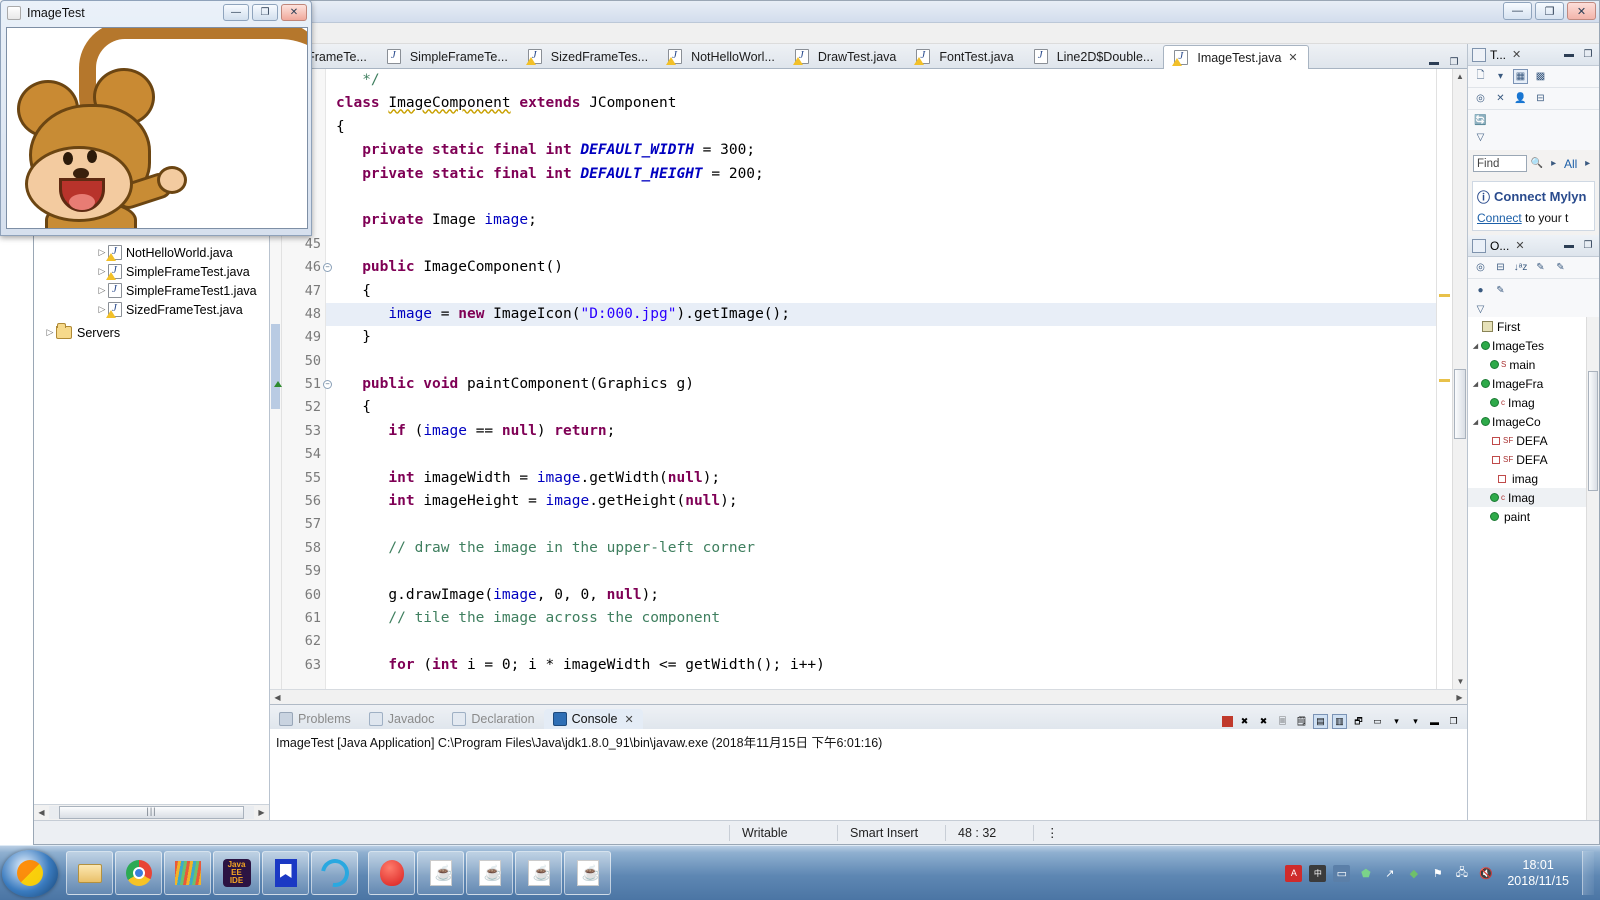 Image resolution: width=1600 pixels, height=900 pixels. I want to click on tab-imagetest: ImageTest.java ✕, so click(1236, 57).